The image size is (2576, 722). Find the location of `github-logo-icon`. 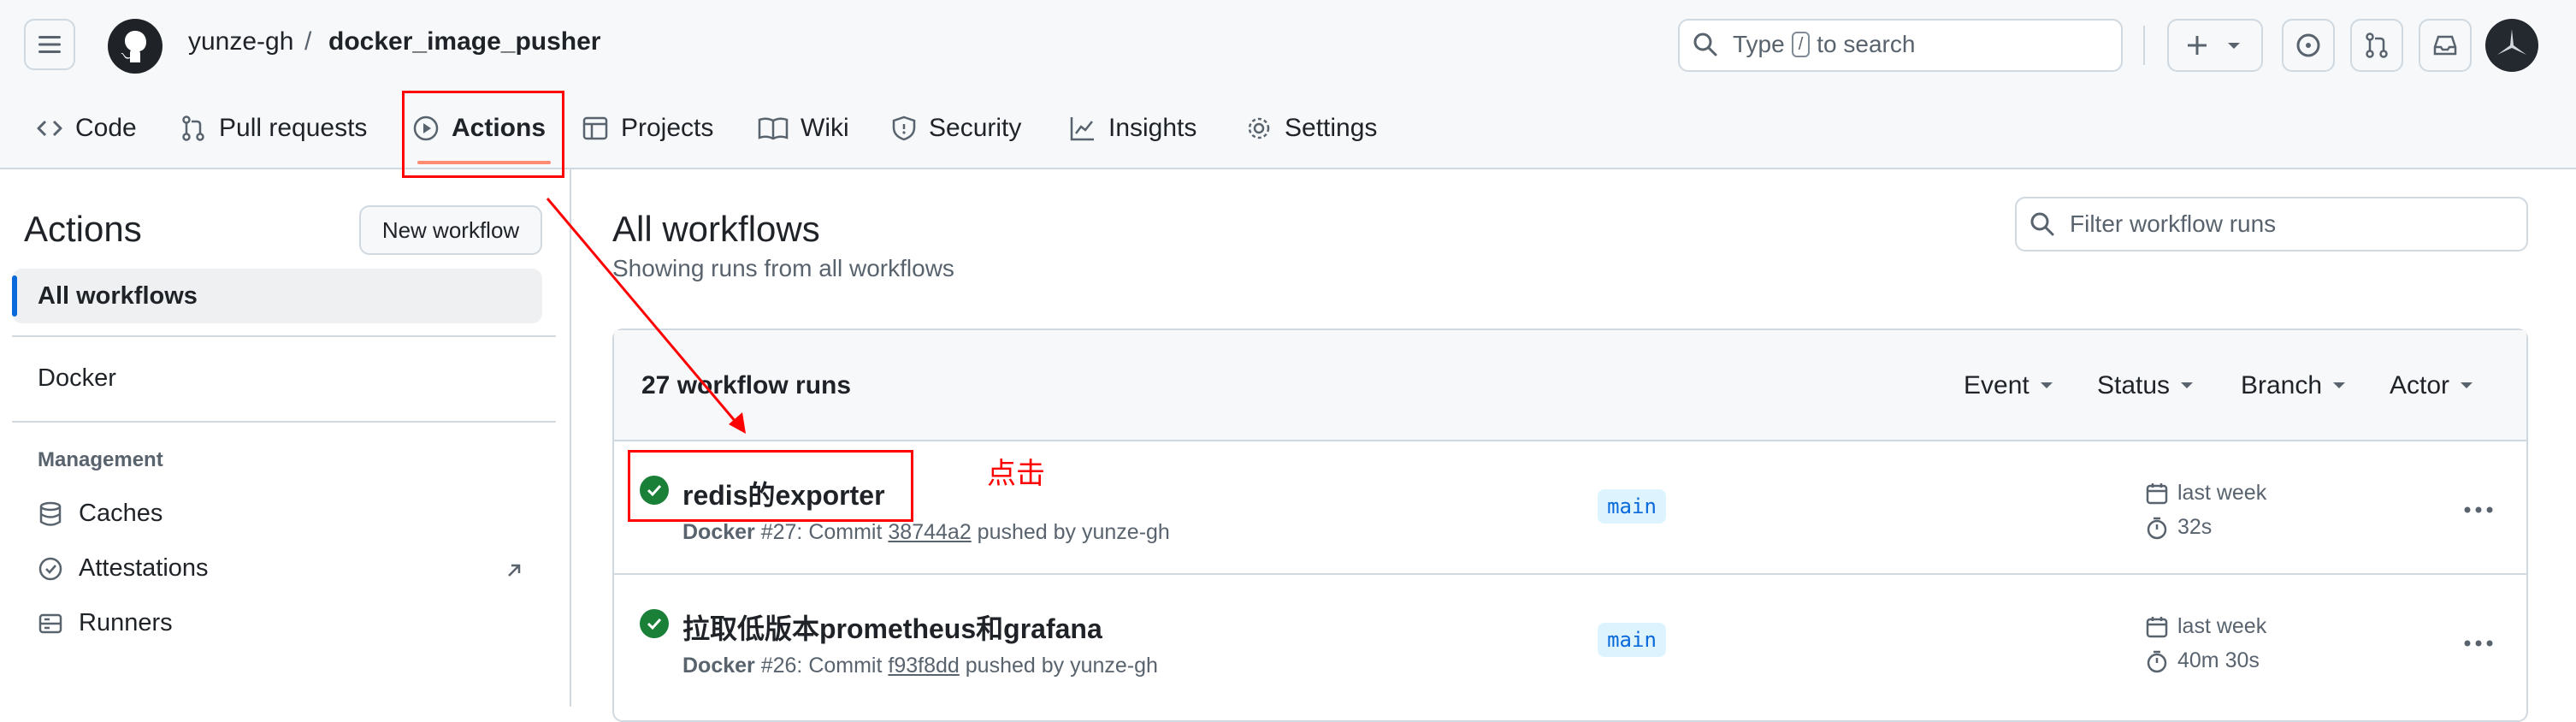

github-logo-icon is located at coordinates (135, 46).